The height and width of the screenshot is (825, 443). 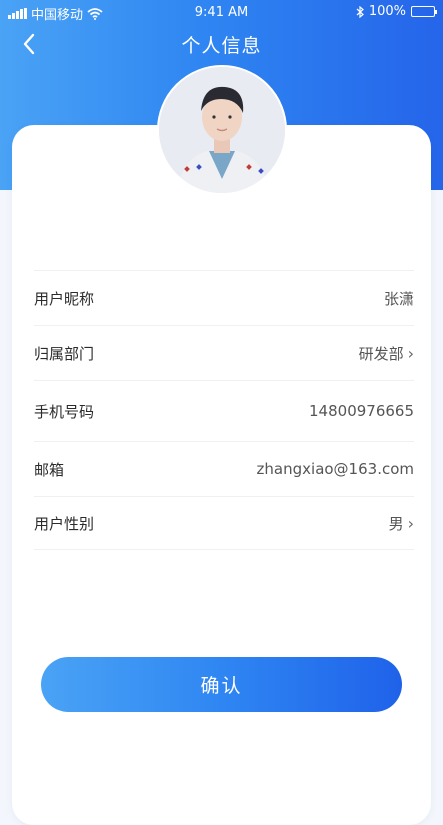 What do you see at coordinates (224, 468) in the screenshot?
I see `field-row-email: 邮箱 zhangxiao@163.com` at bounding box center [224, 468].